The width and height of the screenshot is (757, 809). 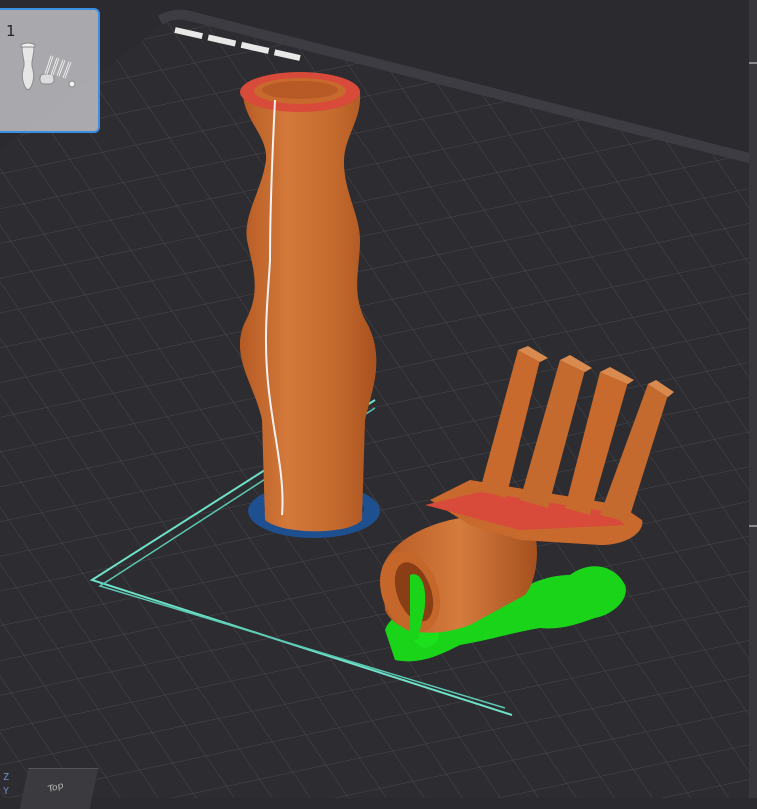 What do you see at coordinates (753, 399) in the screenshot?
I see `right-panel-edge` at bounding box center [753, 399].